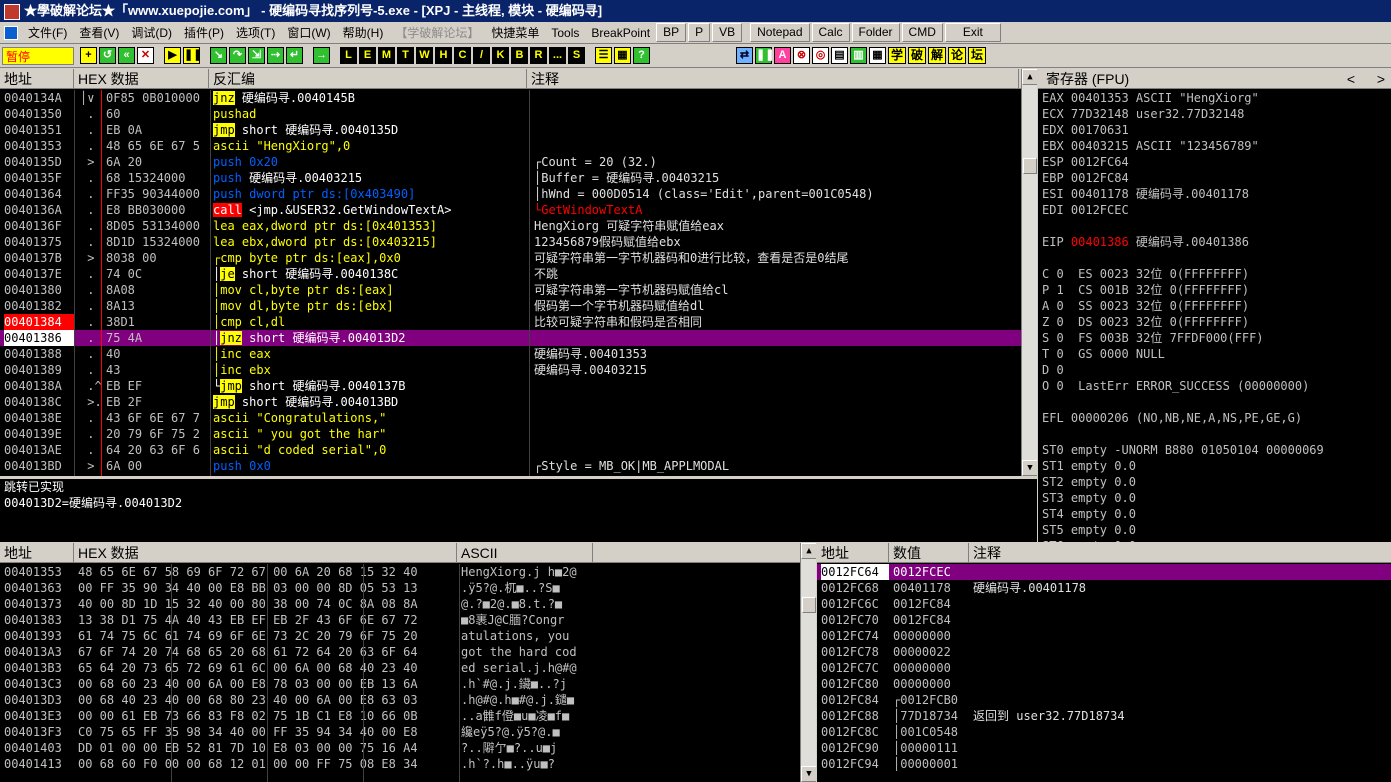  What do you see at coordinates (37, 552) in the screenshot?
I see `dump-col-address: 地址` at bounding box center [37, 552].